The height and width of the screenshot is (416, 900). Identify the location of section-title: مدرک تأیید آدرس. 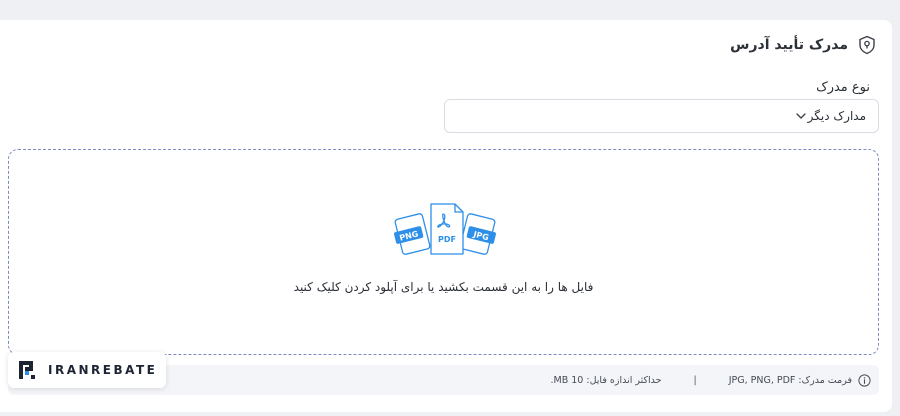
(789, 45).